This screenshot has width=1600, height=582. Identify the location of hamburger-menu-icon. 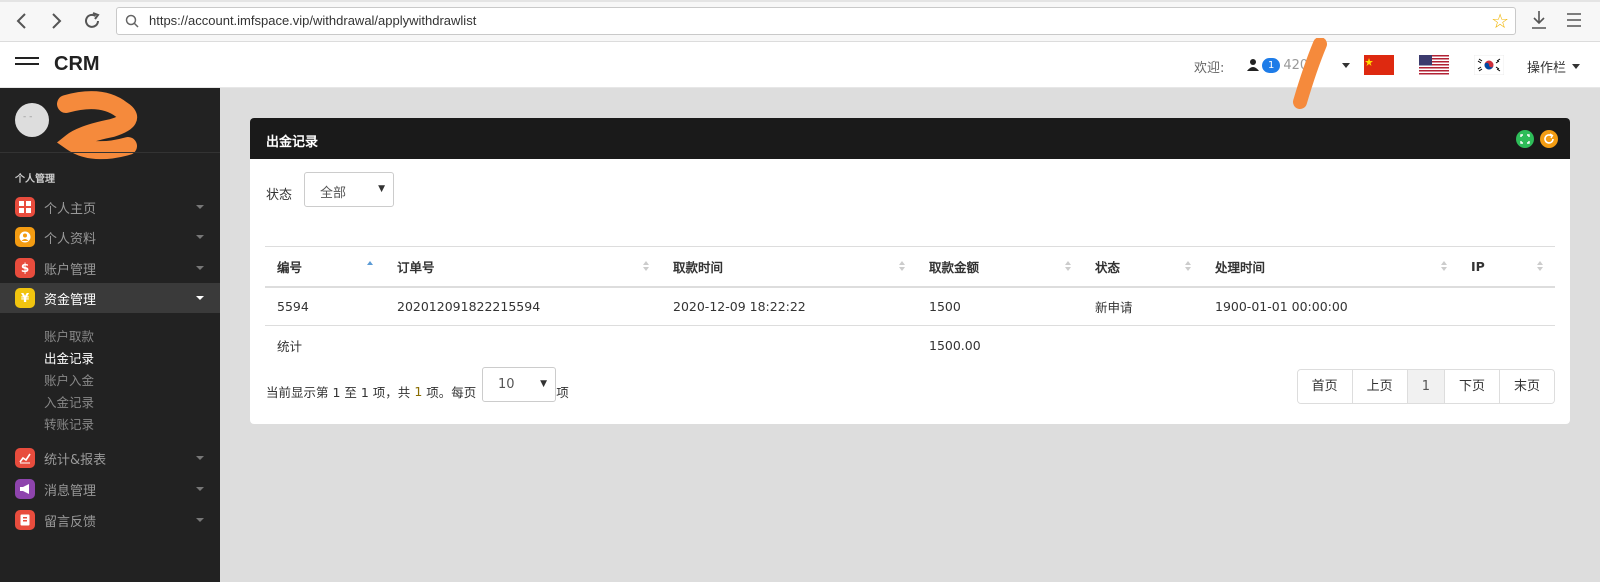
(27, 64).